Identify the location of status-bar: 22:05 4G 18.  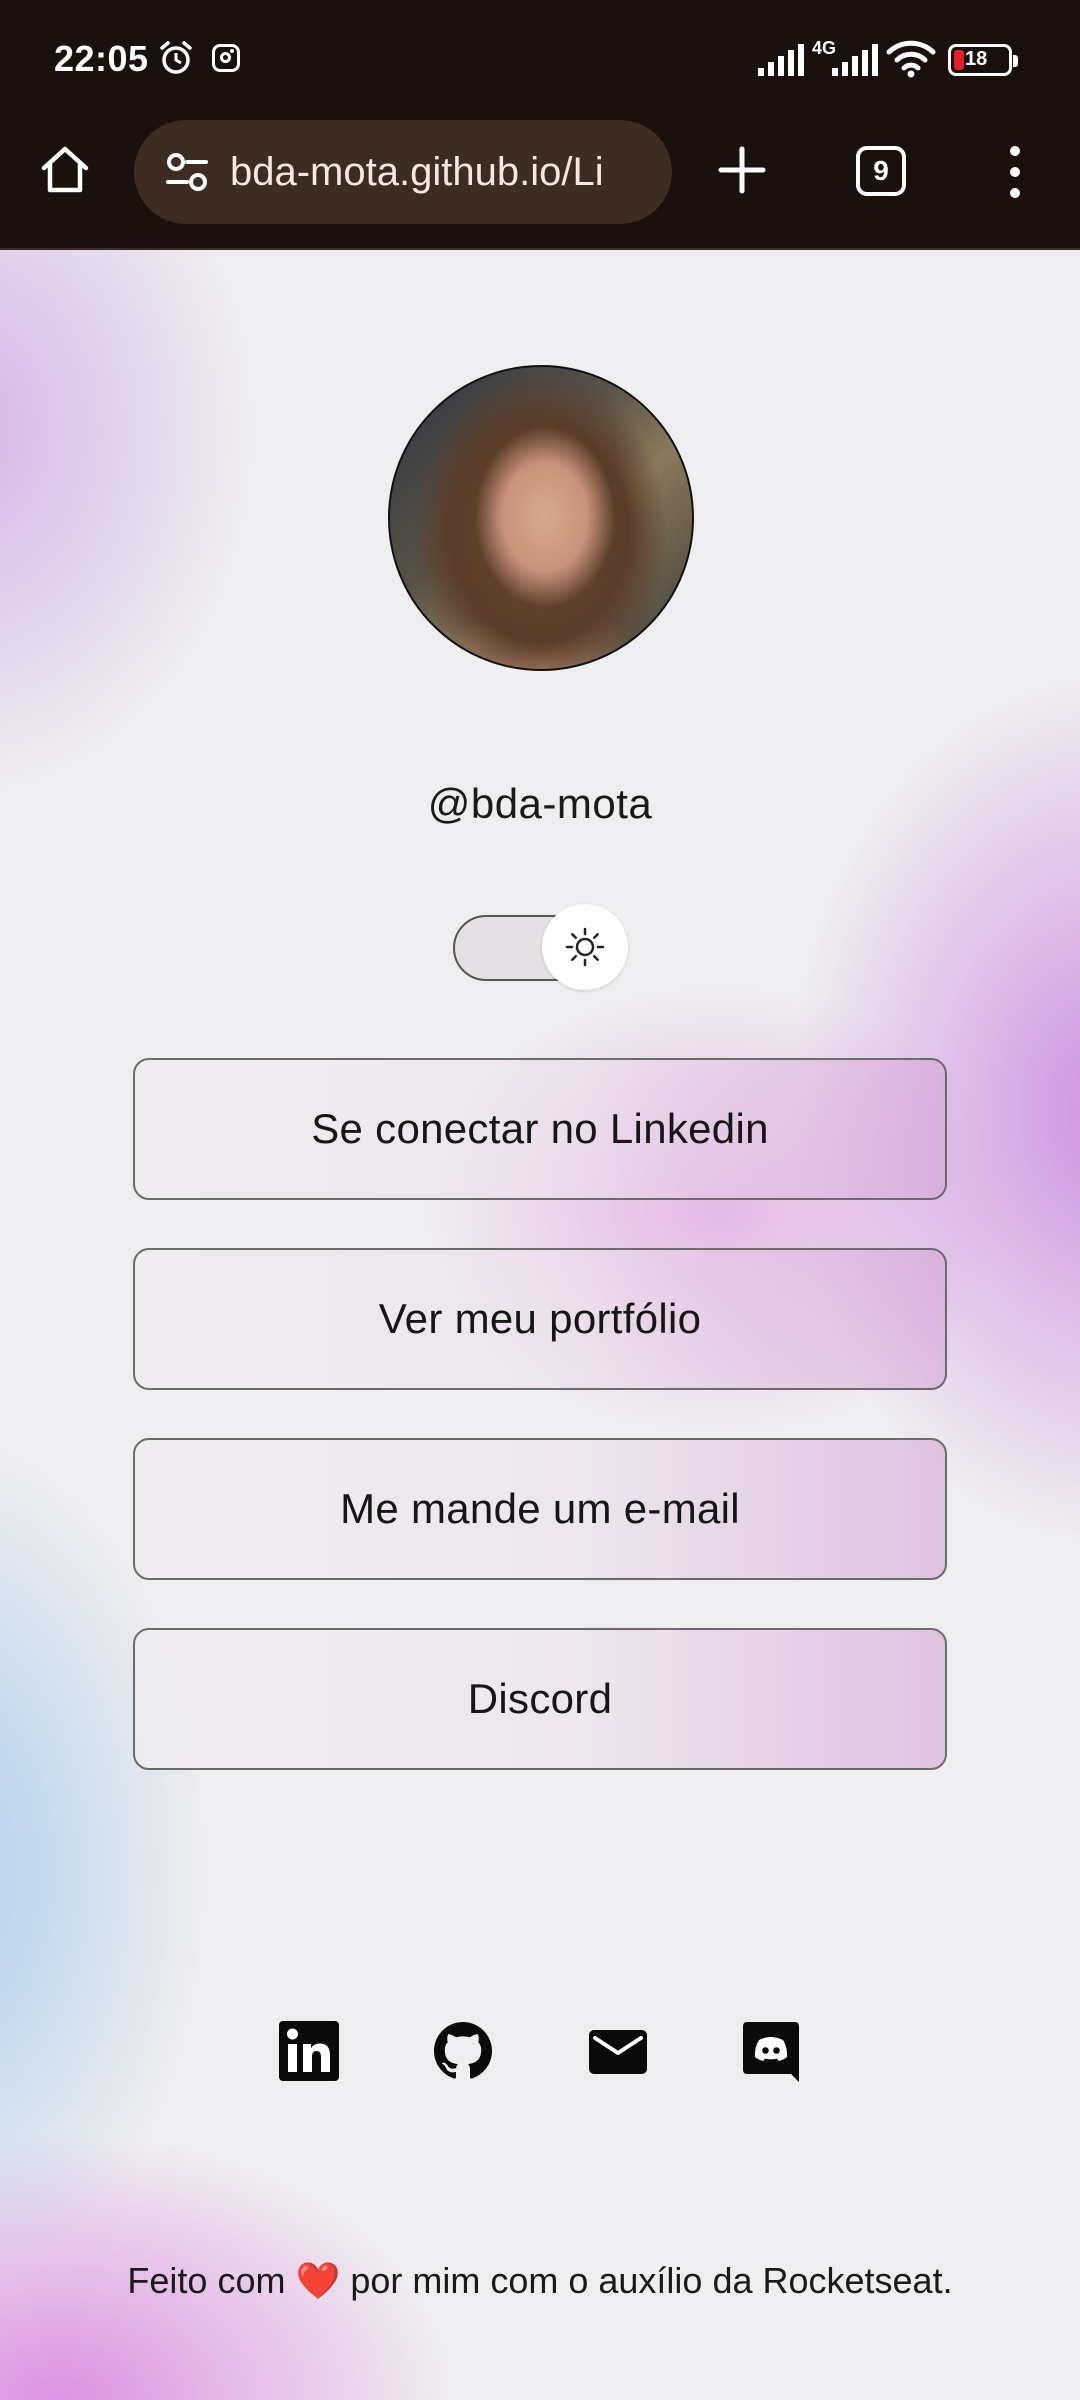
(540, 60).